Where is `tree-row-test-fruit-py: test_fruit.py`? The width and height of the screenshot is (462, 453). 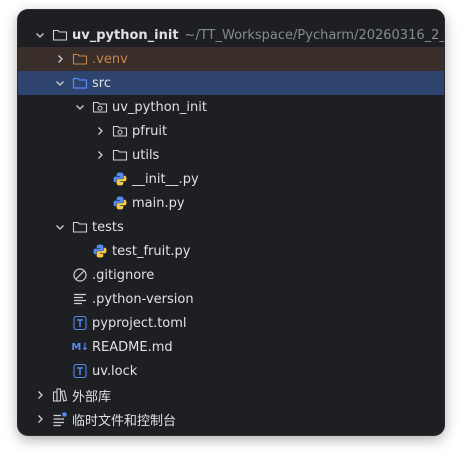
tree-row-test-fruit-py: test_fruit.py is located at coordinates (231, 251).